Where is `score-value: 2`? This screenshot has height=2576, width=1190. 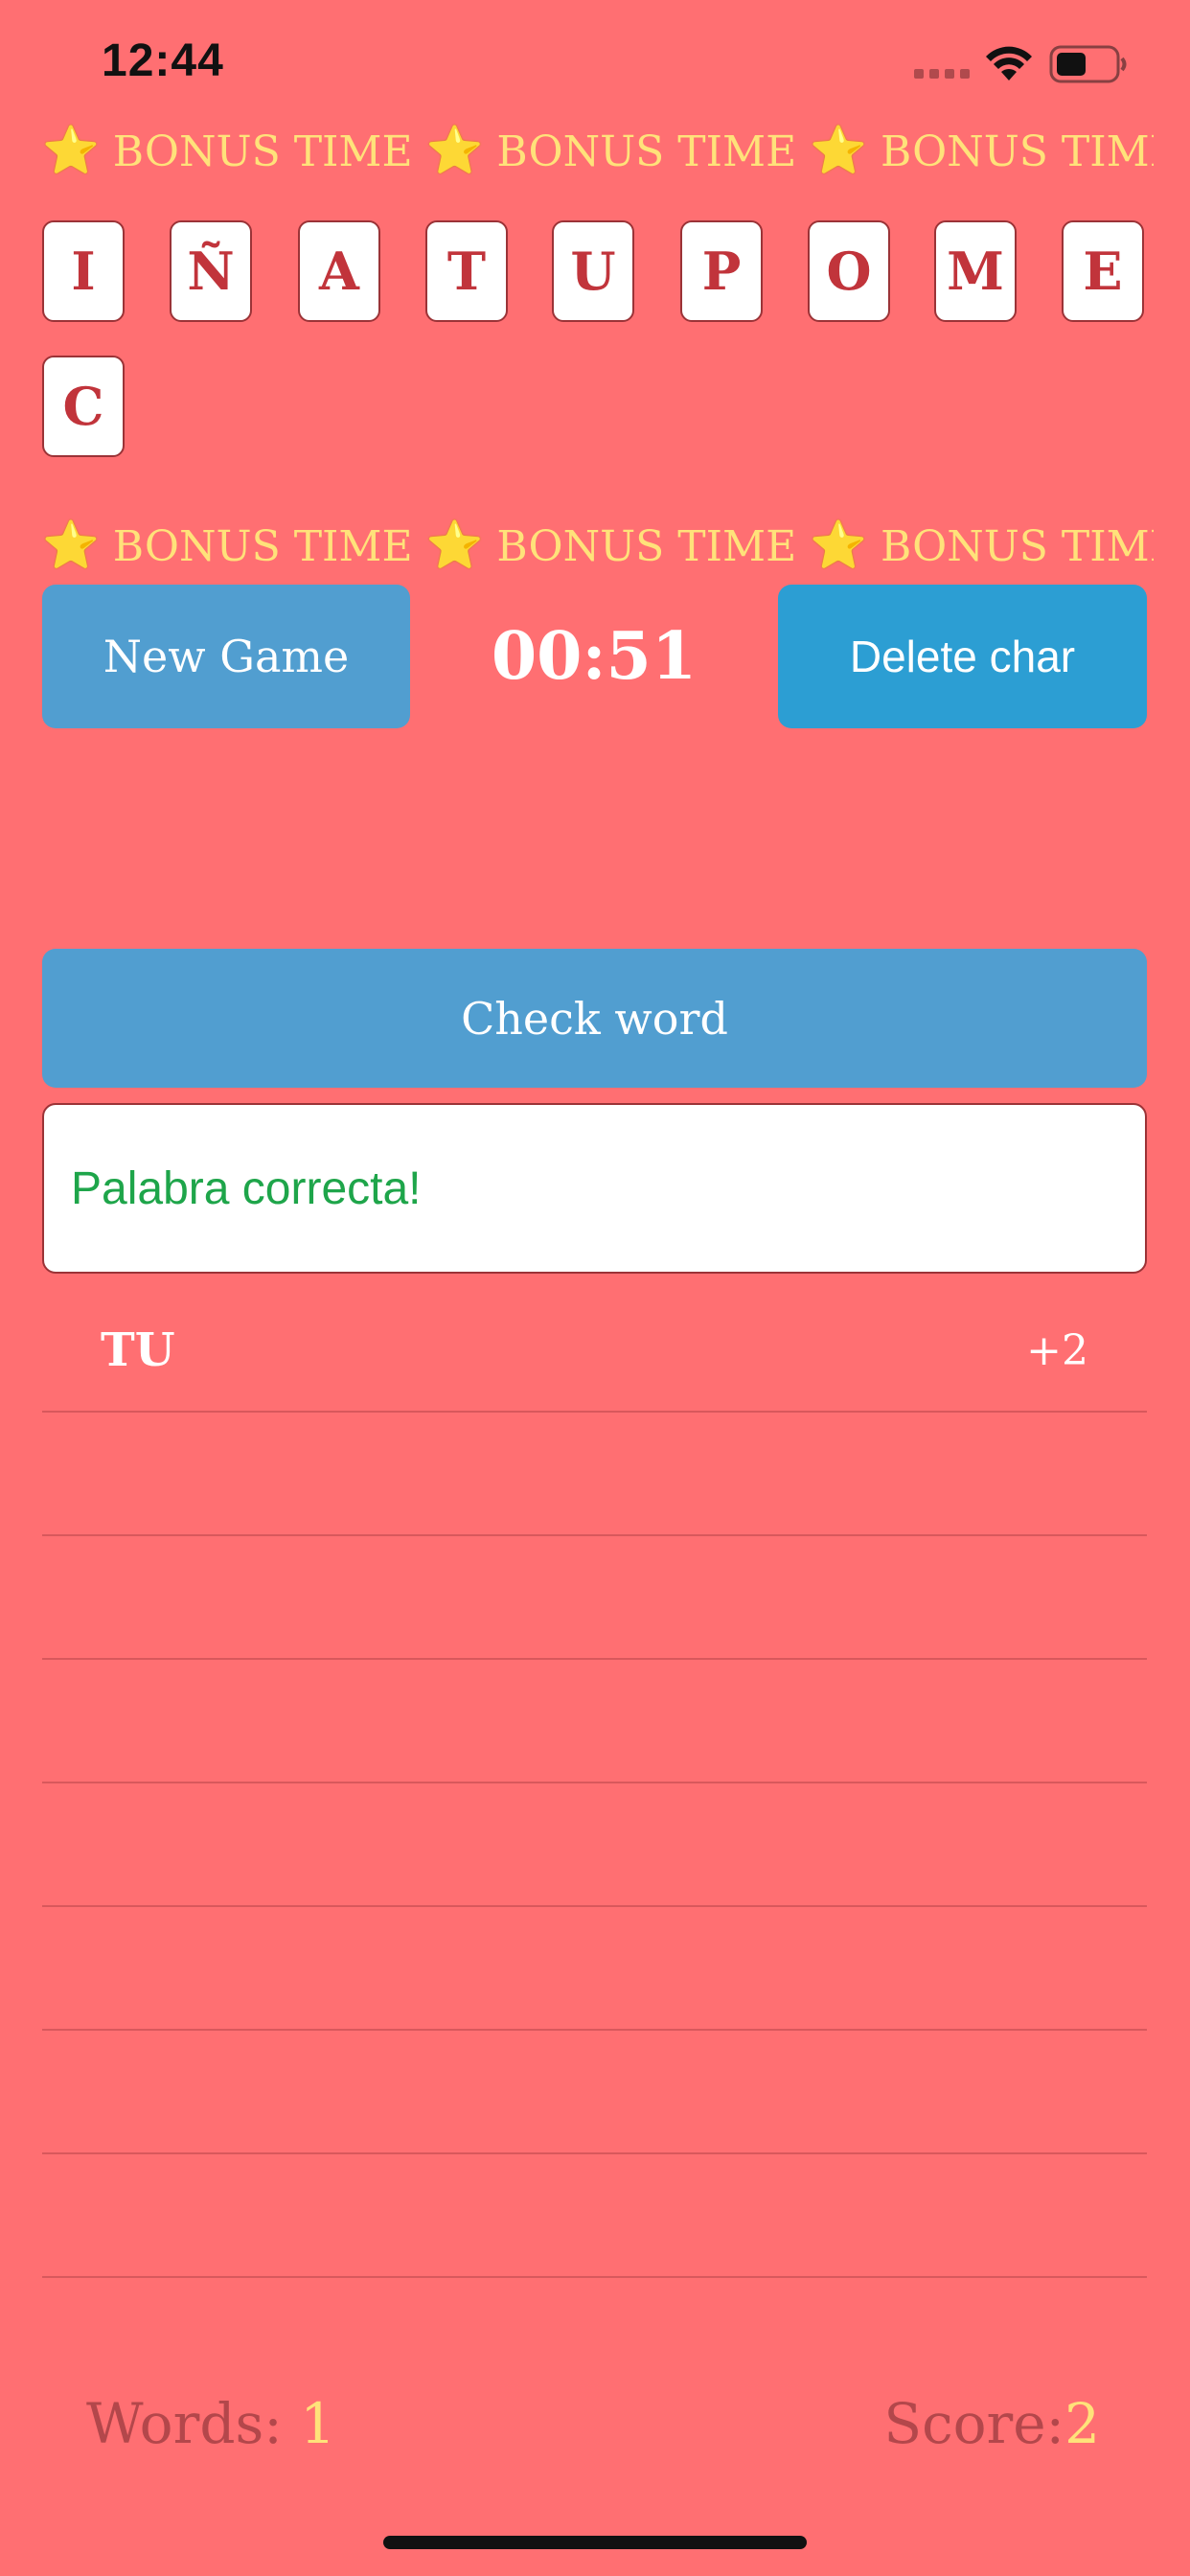 score-value: 2 is located at coordinates (1082, 2423).